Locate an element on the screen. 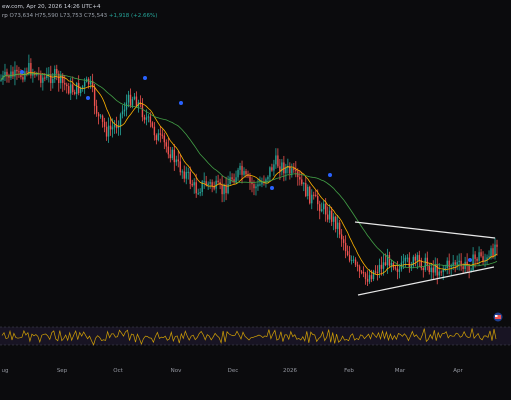 The width and height of the screenshot is (511, 400). x-tick-label: 2026 is located at coordinates (290, 371).